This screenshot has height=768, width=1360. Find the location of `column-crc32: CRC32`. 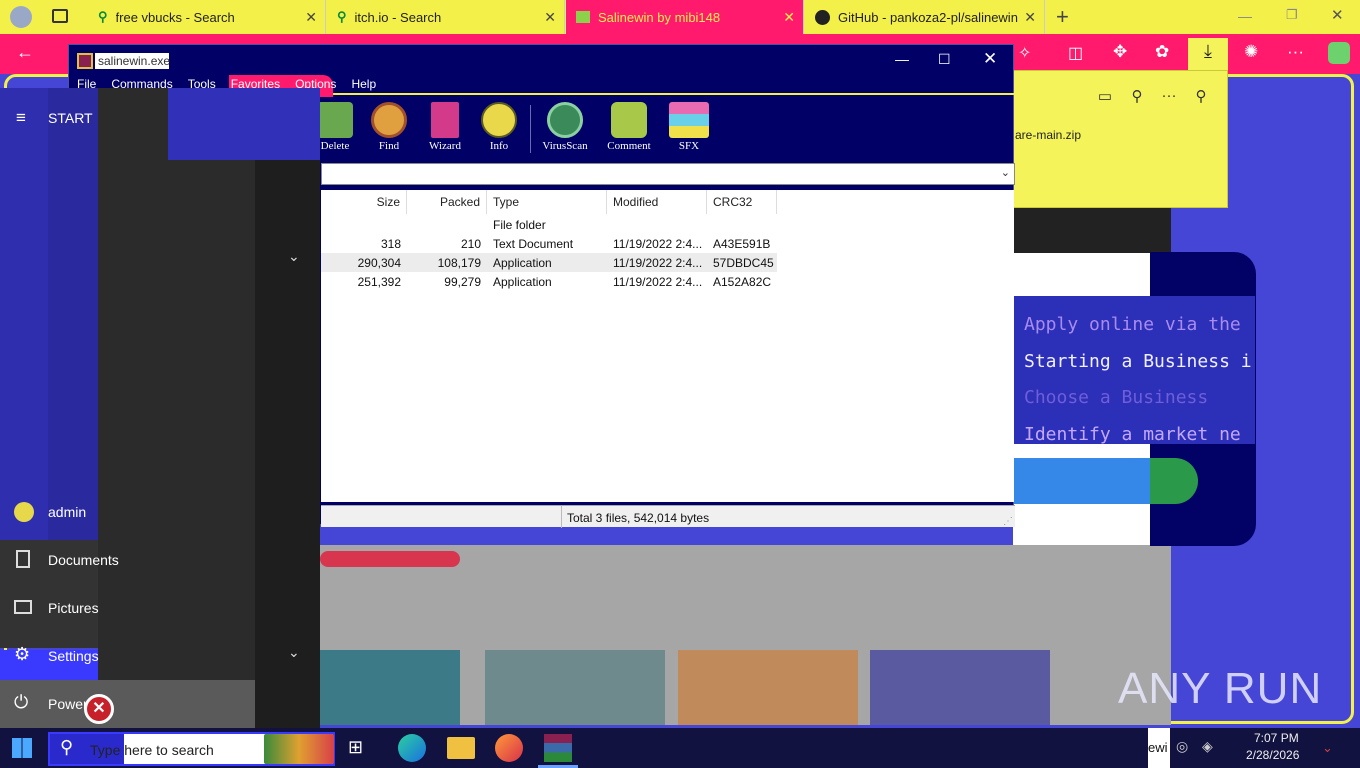

column-crc32: CRC32 is located at coordinates (742, 202).